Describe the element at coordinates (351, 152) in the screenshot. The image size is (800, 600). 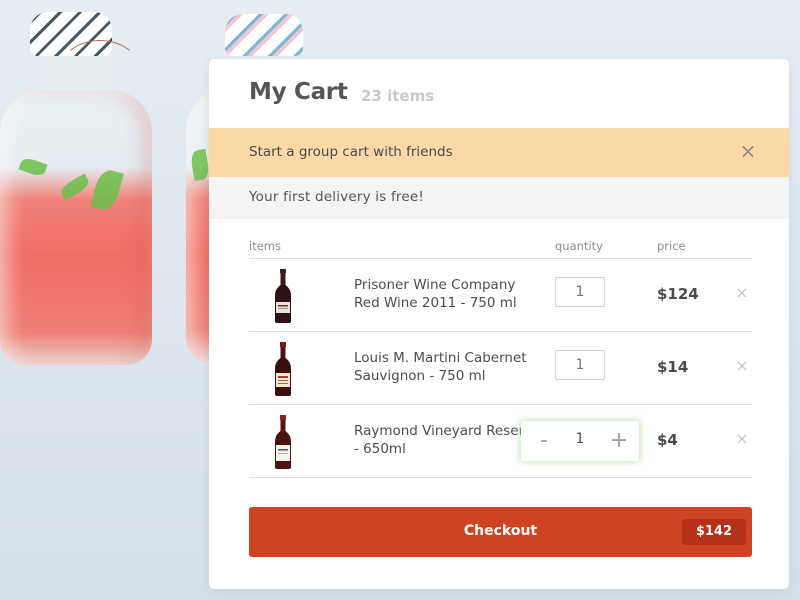
I see `group-cart-text: Start a group cart with friends` at that location.